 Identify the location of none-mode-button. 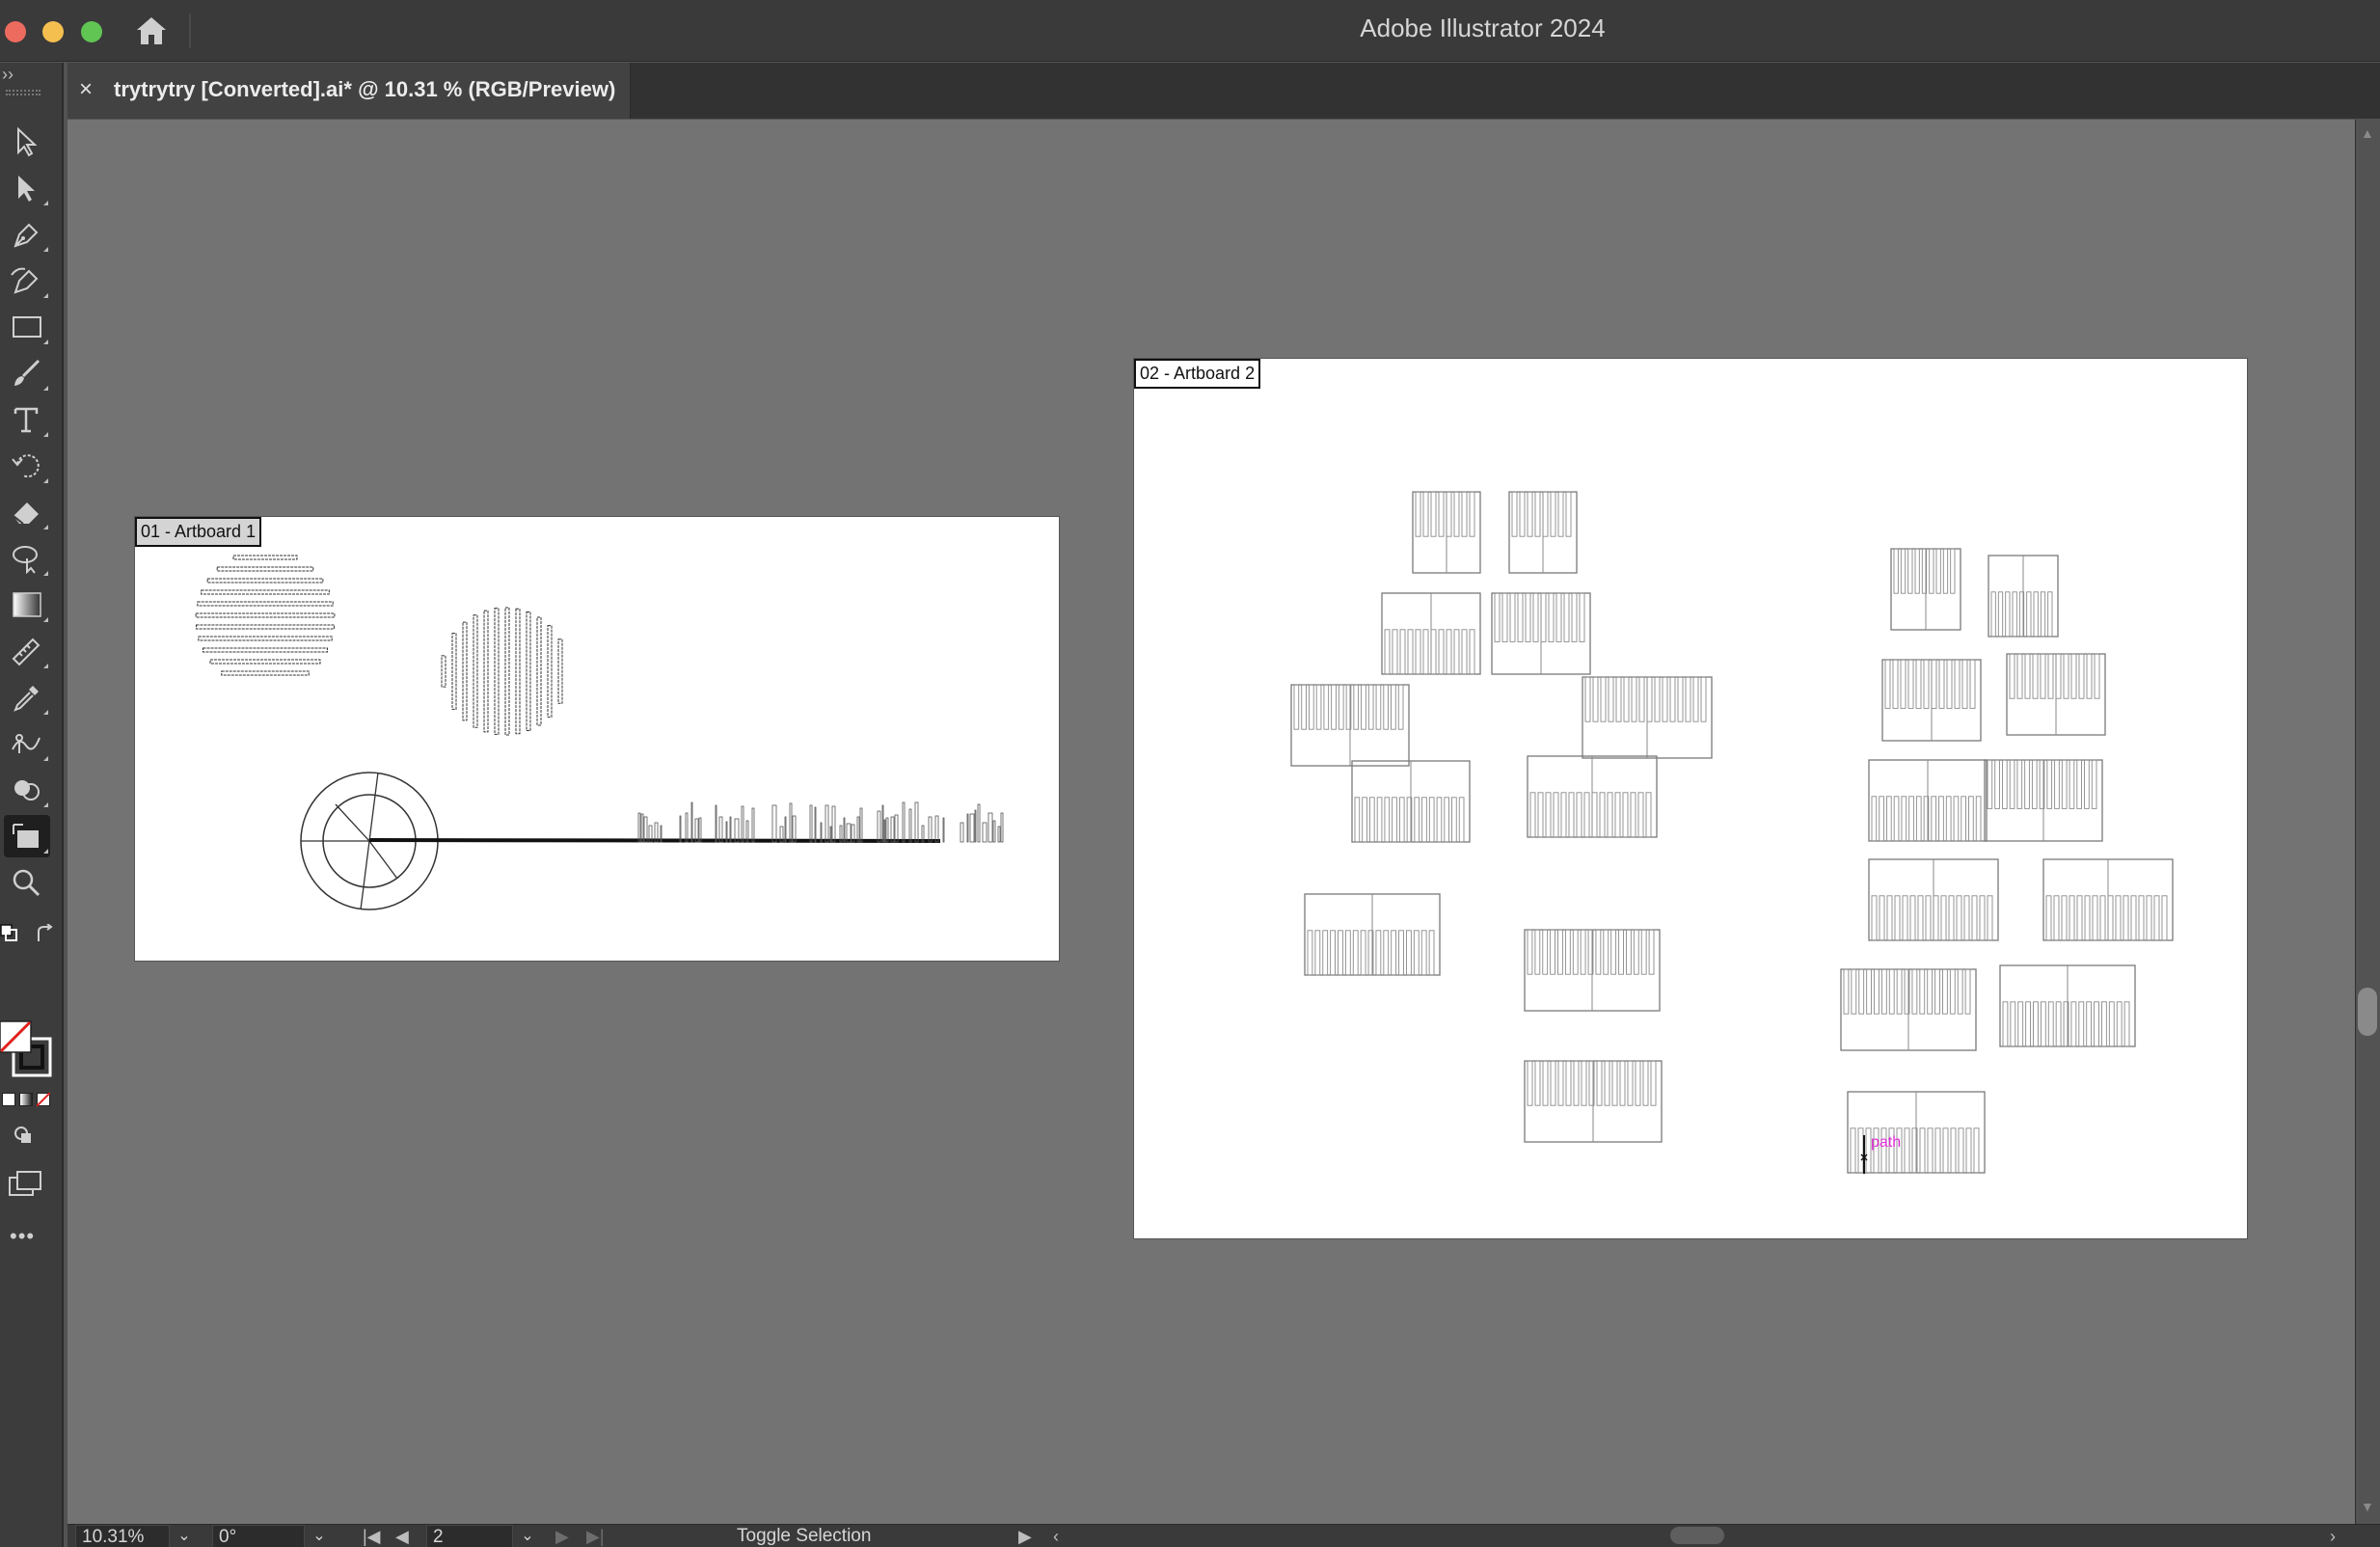
(44, 1100).